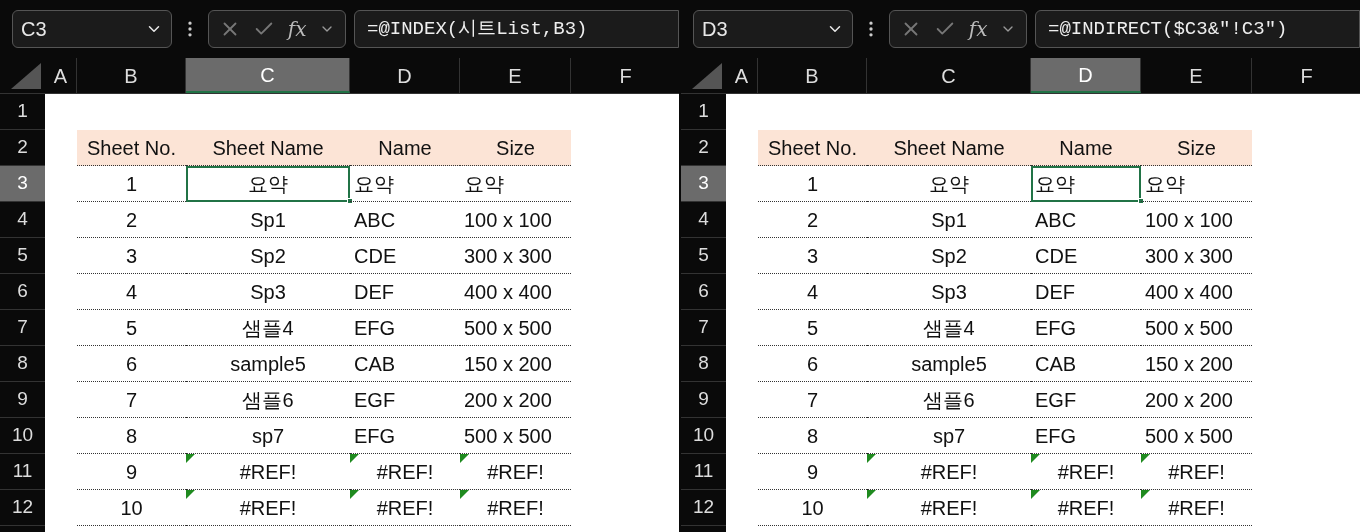 Image resolution: width=1360 pixels, height=532 pixels. I want to click on formula-bar: =@INDEX(시트List,B3), so click(516, 29).